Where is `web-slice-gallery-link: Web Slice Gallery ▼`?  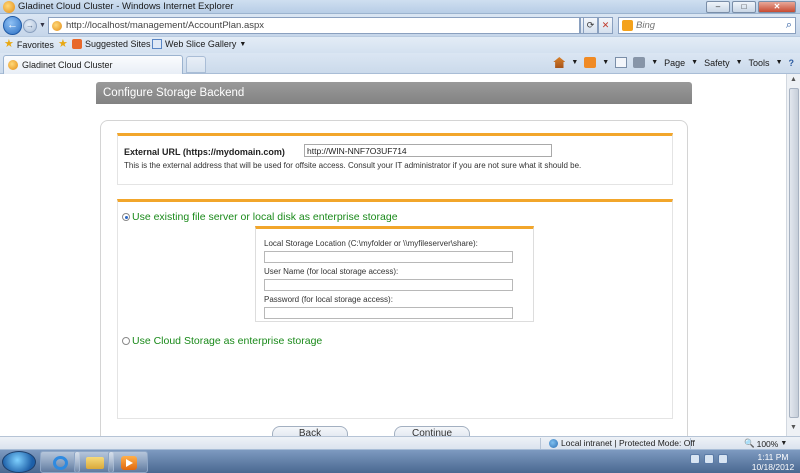 web-slice-gallery-link: Web Slice Gallery ▼ is located at coordinates (199, 44).